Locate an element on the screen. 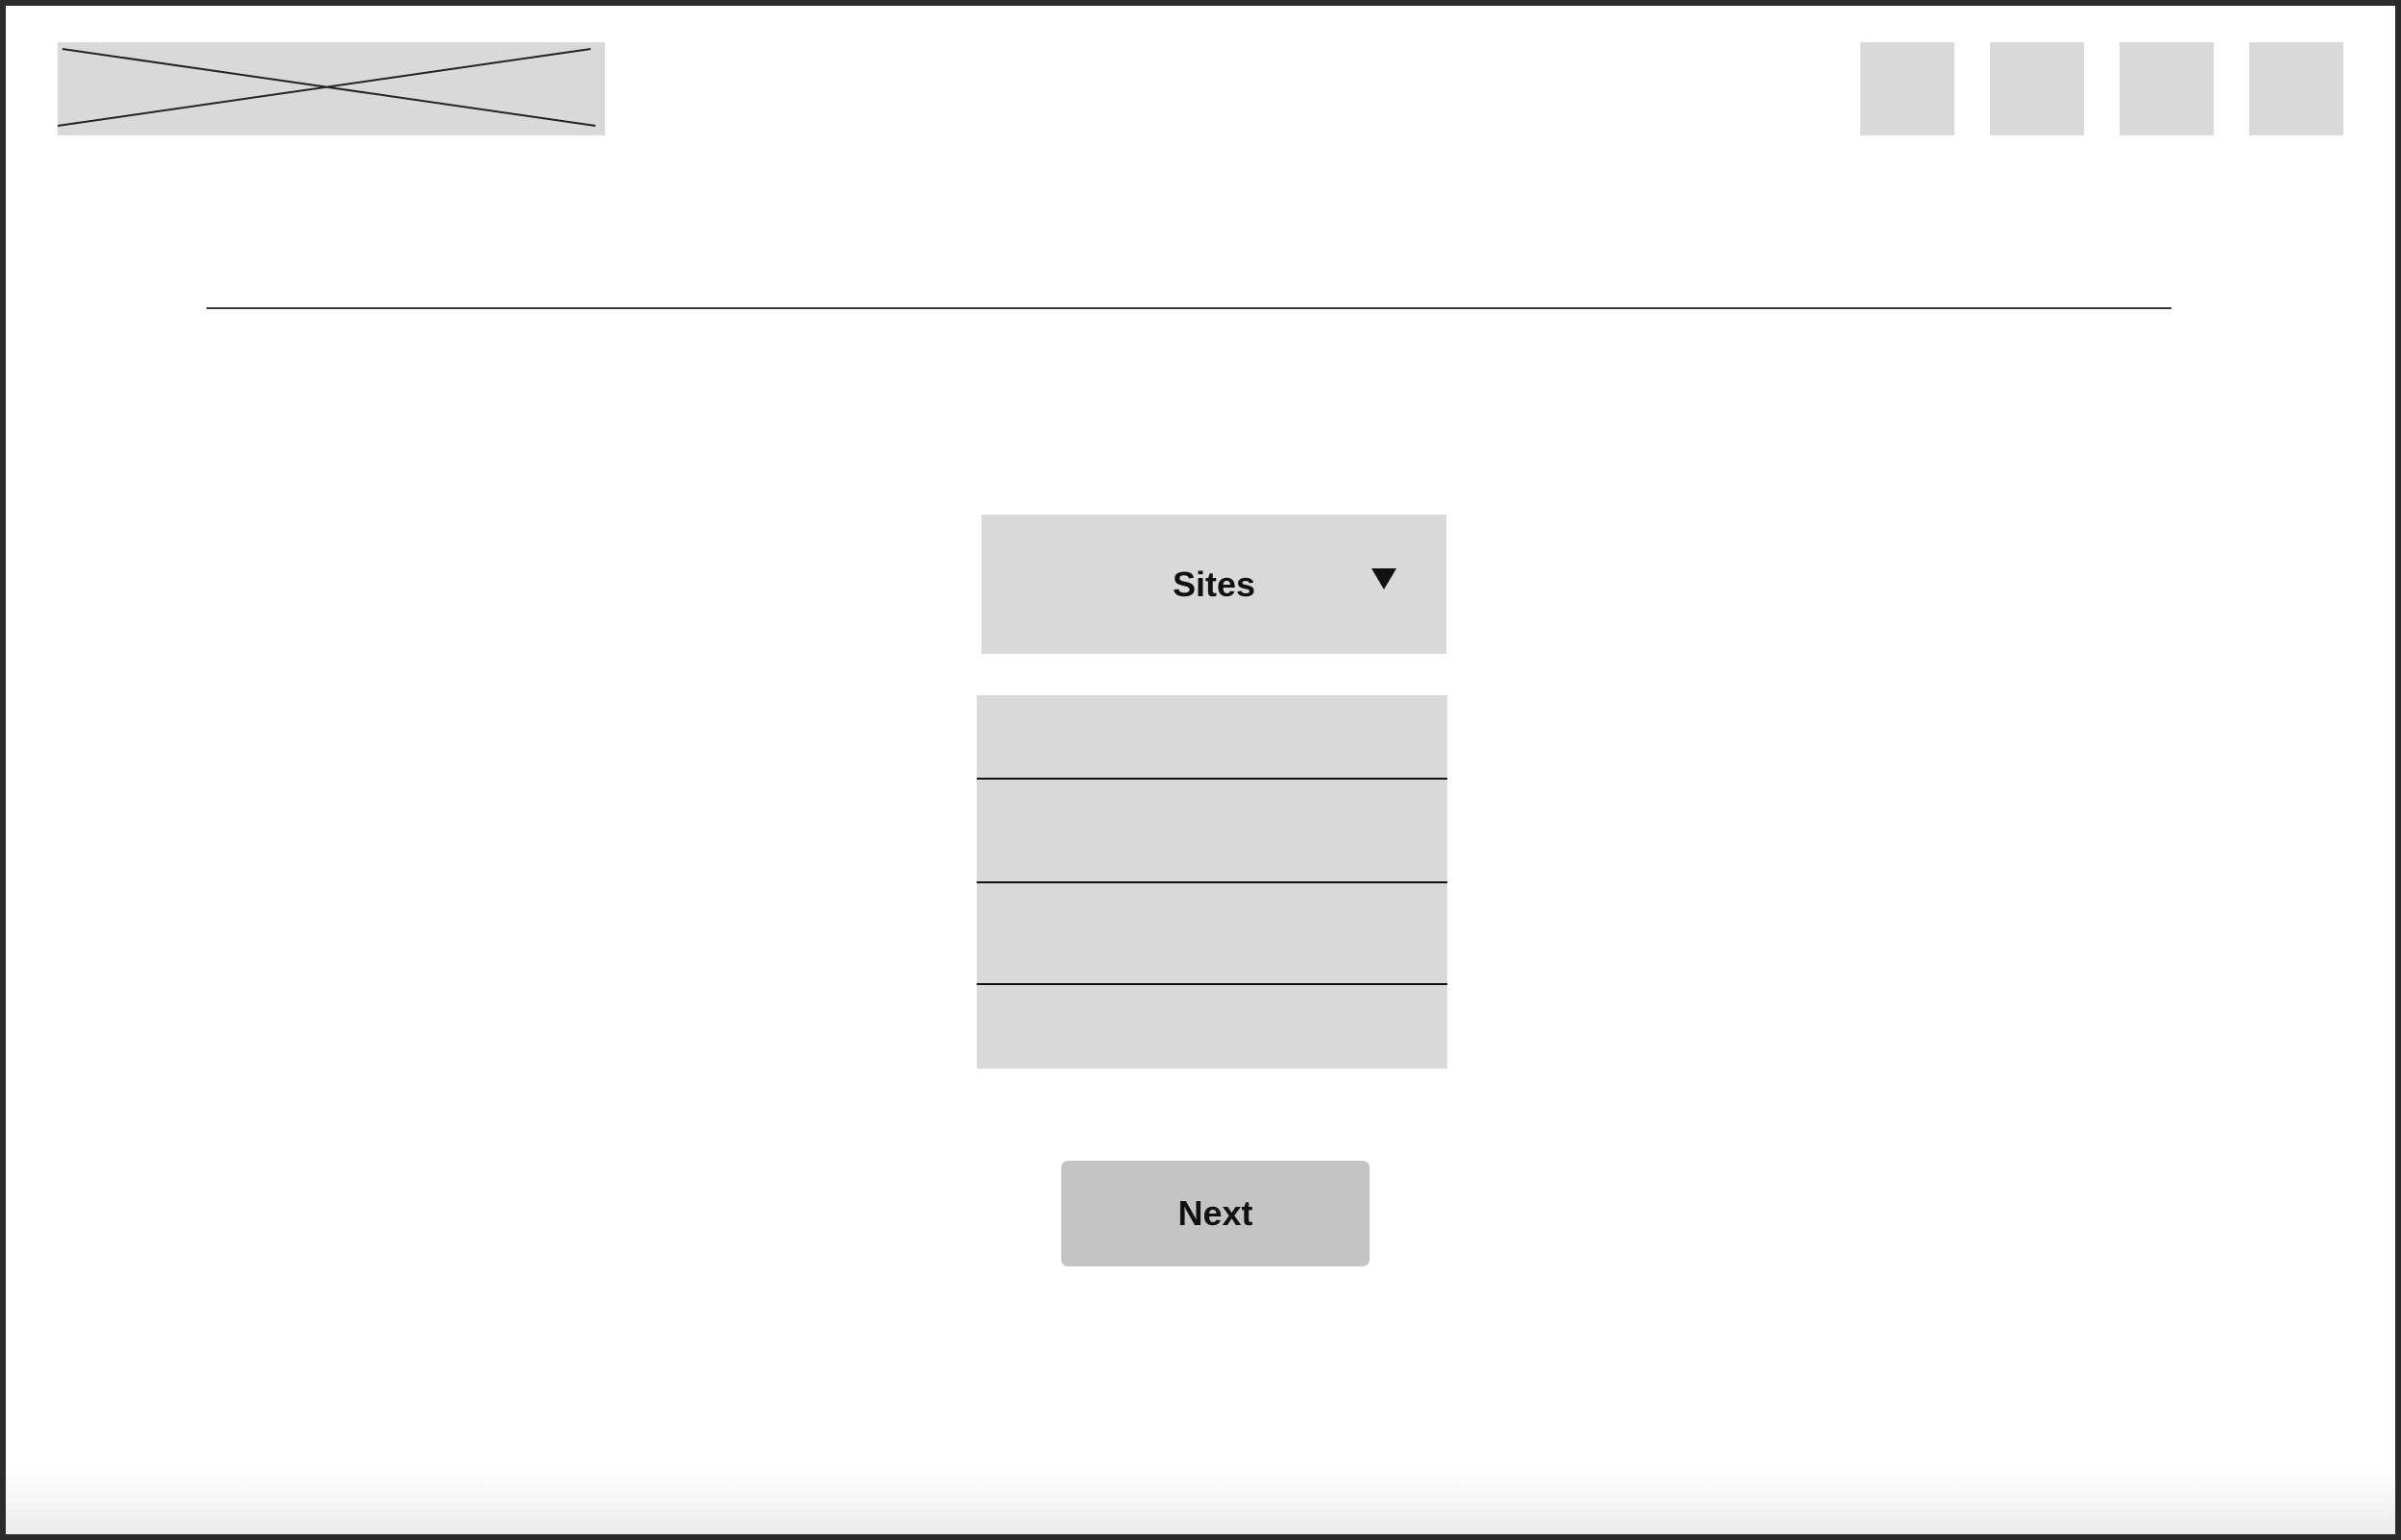 Image resolution: width=2401 pixels, height=1540 pixels. header-divider is located at coordinates (1188, 308).